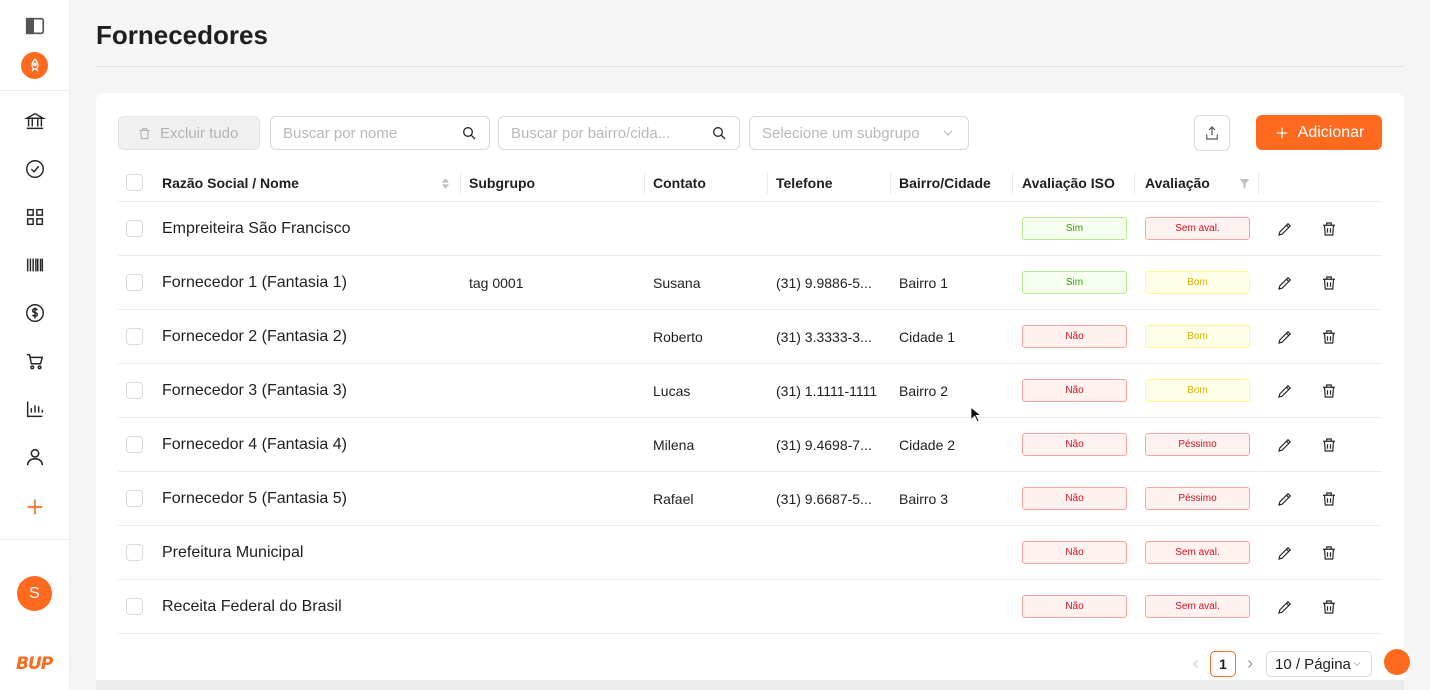 The image size is (1430, 690). I want to click on brand-logo: BUP, so click(34, 664).